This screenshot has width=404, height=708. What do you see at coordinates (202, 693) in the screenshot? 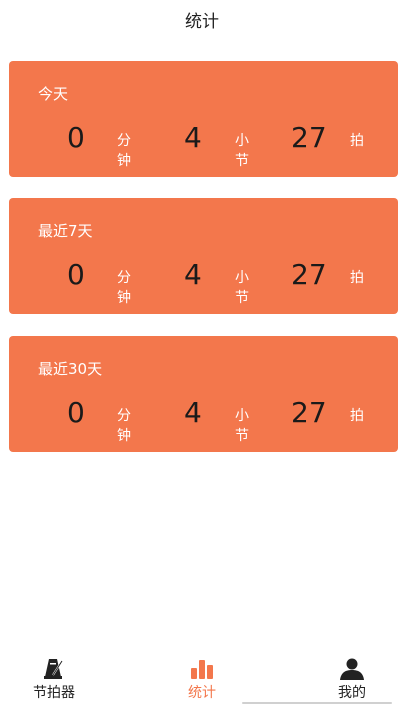
I see `tab-label: 统计` at bounding box center [202, 693].